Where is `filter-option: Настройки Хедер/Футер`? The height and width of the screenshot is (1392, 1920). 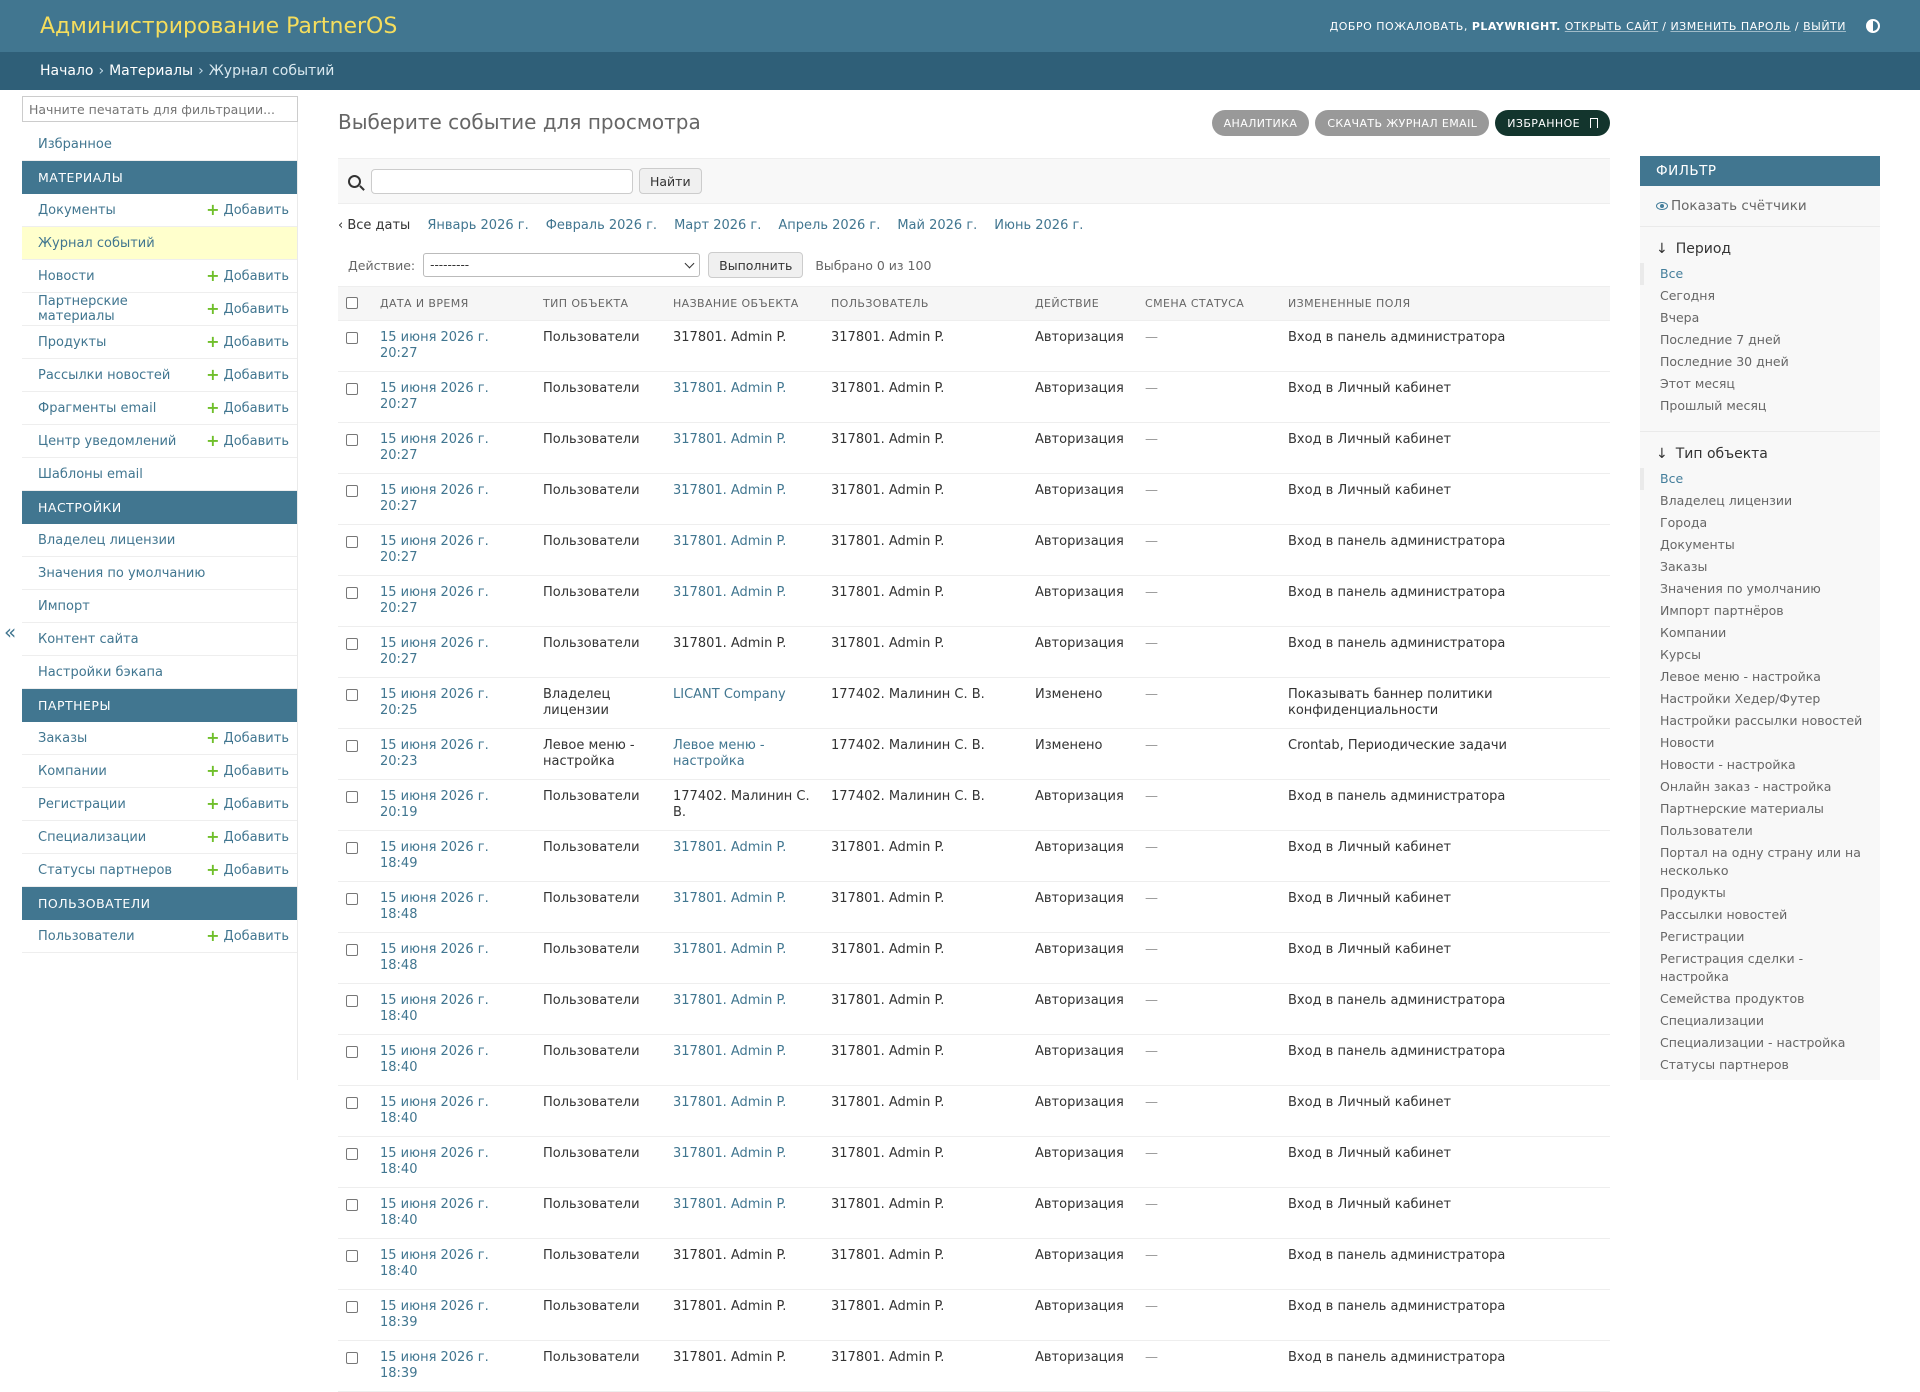 filter-option: Настройки Хедер/Футер is located at coordinates (1760, 699).